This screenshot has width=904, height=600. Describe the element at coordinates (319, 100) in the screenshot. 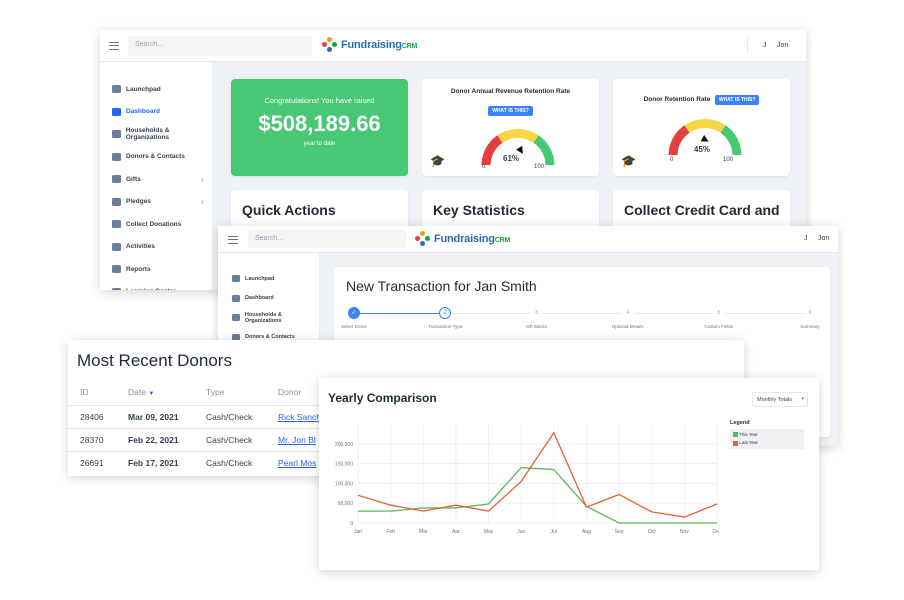

I see `congrats-line: Congratulations! You have raised` at that location.